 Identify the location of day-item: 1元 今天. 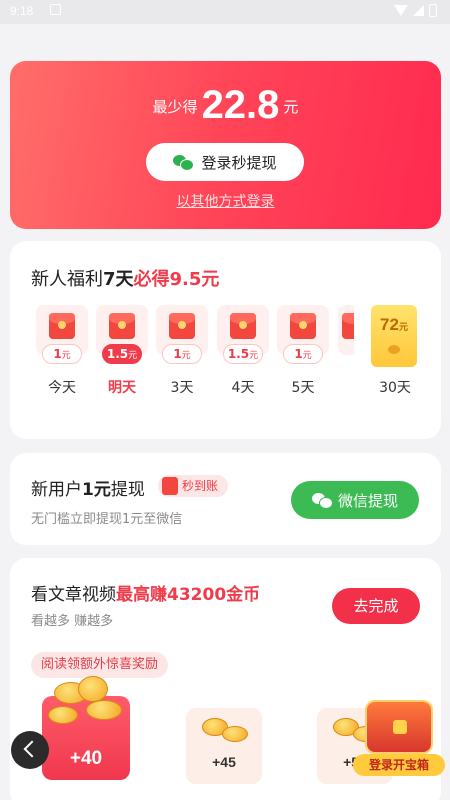
(62, 350).